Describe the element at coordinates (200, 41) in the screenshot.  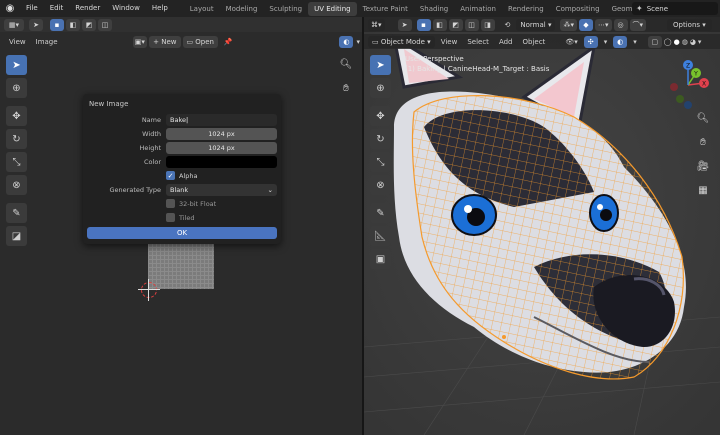
I see `open-image-button: ▭ Open` at that location.